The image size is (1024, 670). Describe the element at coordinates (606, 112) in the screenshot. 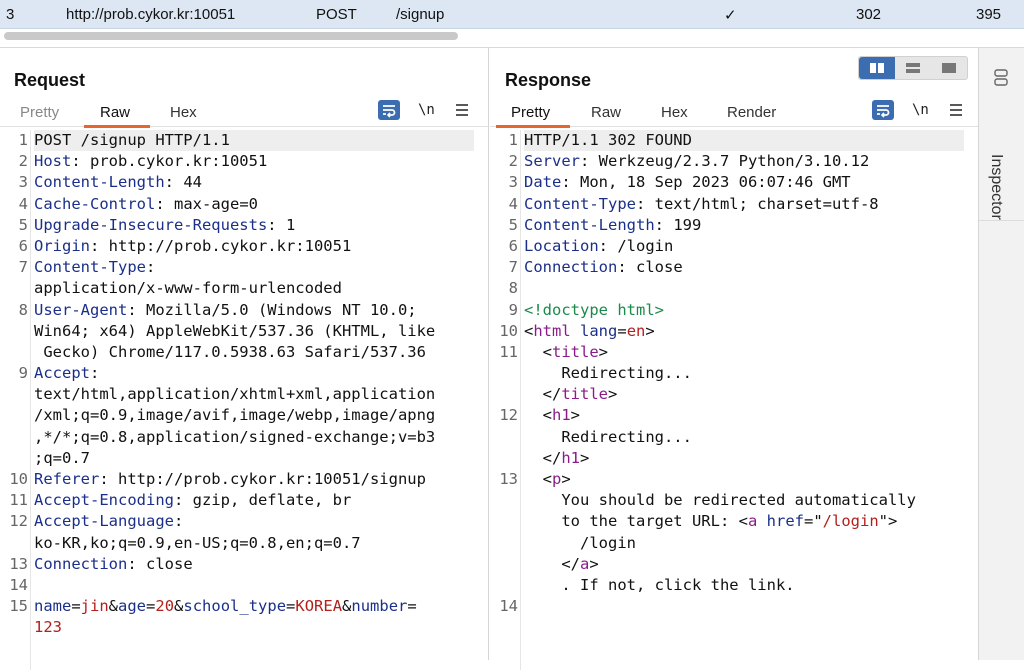

I see `response-tab-raw: Raw` at that location.